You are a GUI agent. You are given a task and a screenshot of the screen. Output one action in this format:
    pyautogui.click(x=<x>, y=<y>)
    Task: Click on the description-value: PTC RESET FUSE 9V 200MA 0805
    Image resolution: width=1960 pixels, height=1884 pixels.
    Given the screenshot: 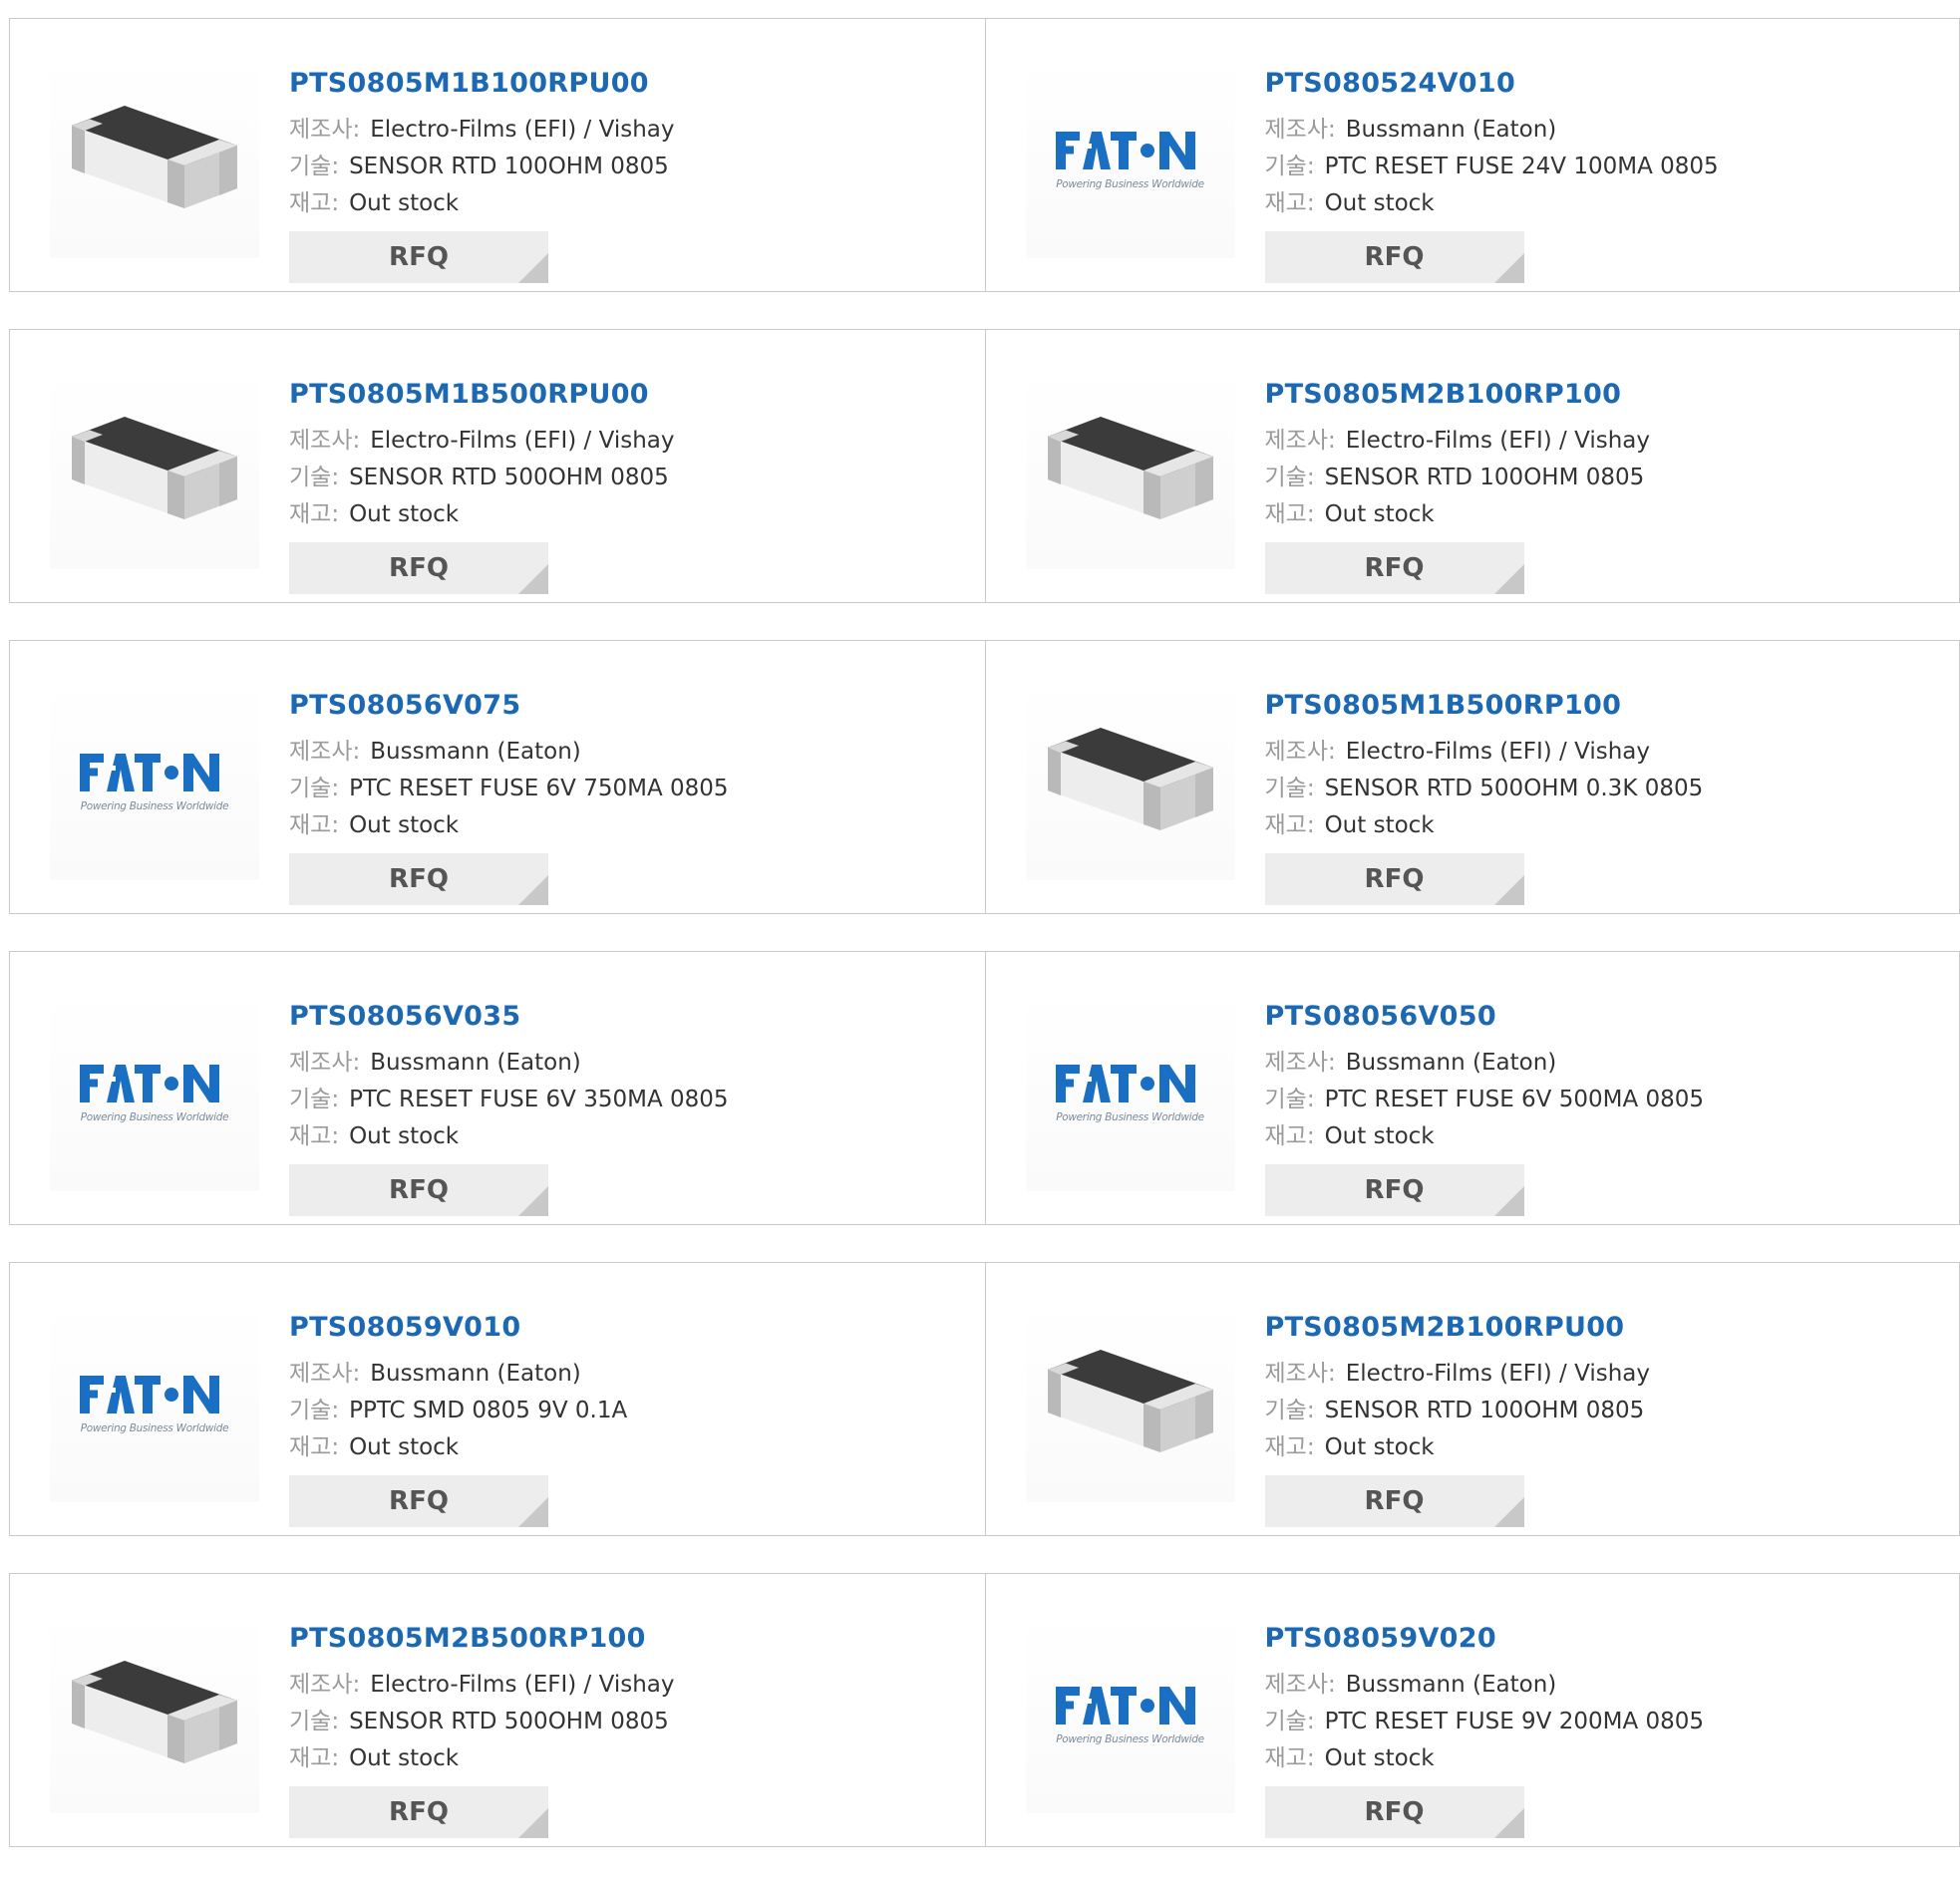 What is the action you would take?
    pyautogui.click(x=1514, y=1722)
    